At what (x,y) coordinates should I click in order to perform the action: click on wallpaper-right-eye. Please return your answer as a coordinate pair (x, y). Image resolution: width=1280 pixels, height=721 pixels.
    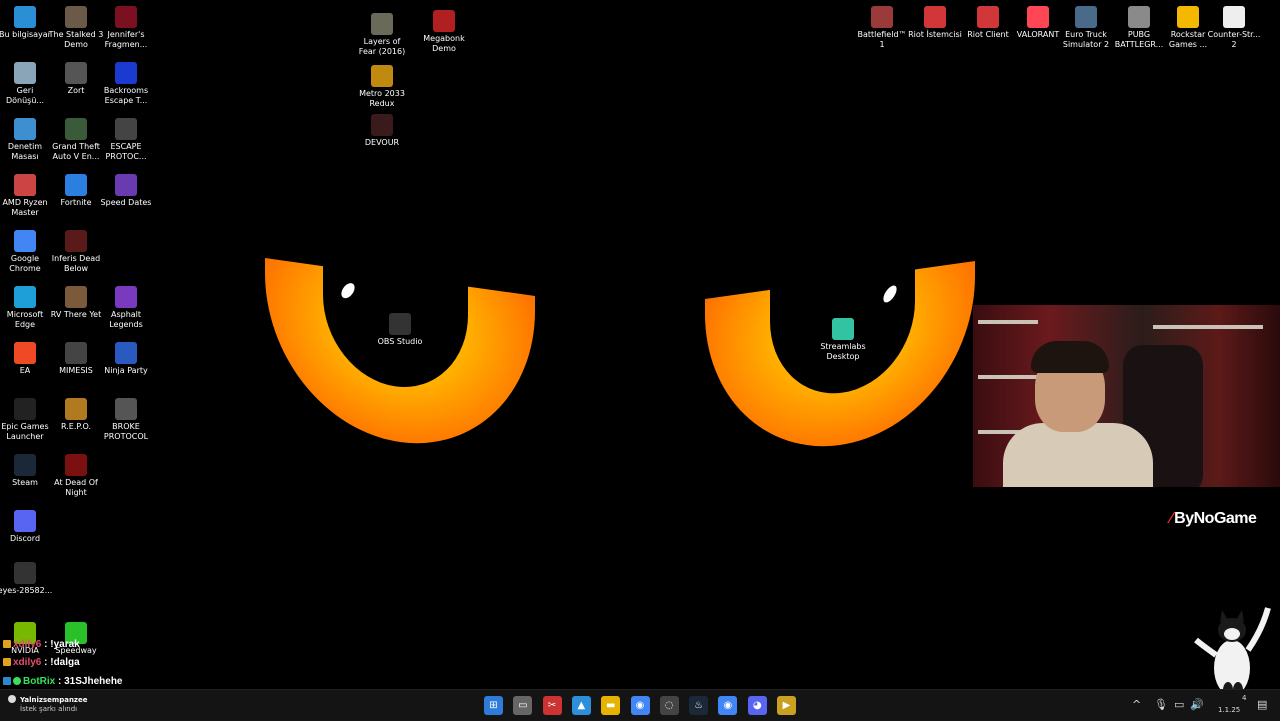
    Looking at the image, I should click on (840, 362).